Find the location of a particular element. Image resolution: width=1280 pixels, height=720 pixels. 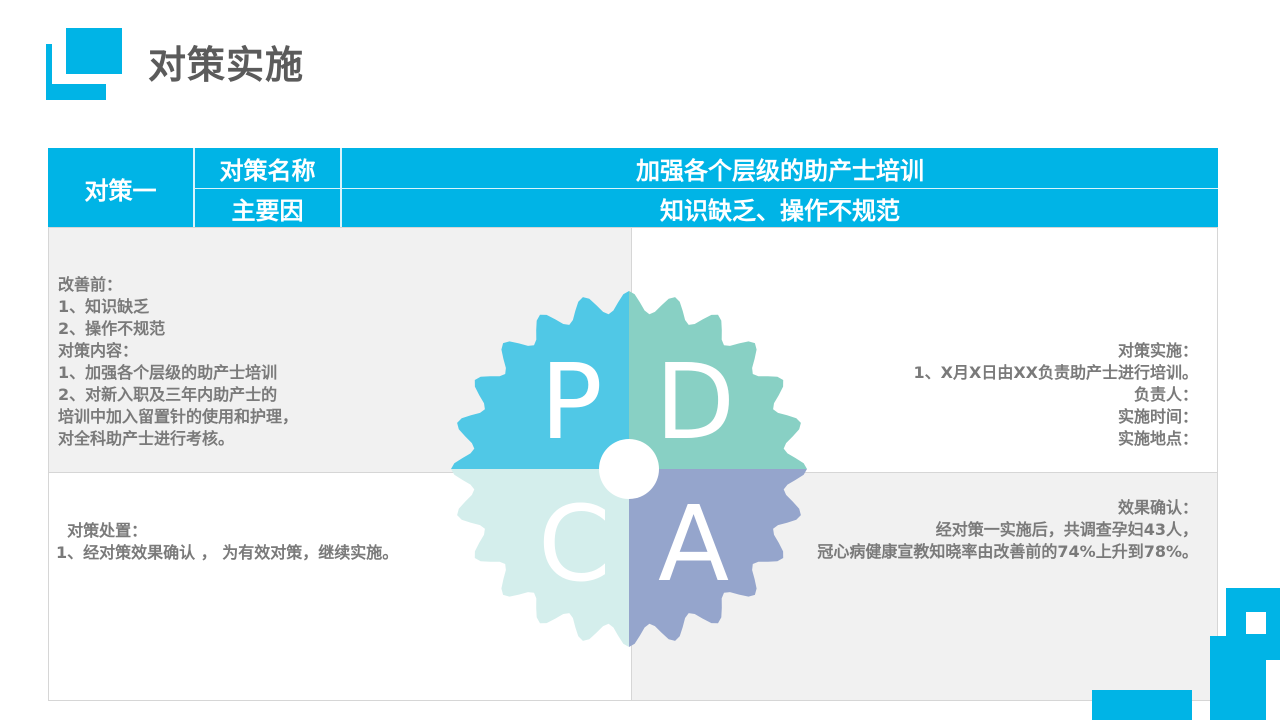

act-line: 对策处置： is located at coordinates (102, 530).